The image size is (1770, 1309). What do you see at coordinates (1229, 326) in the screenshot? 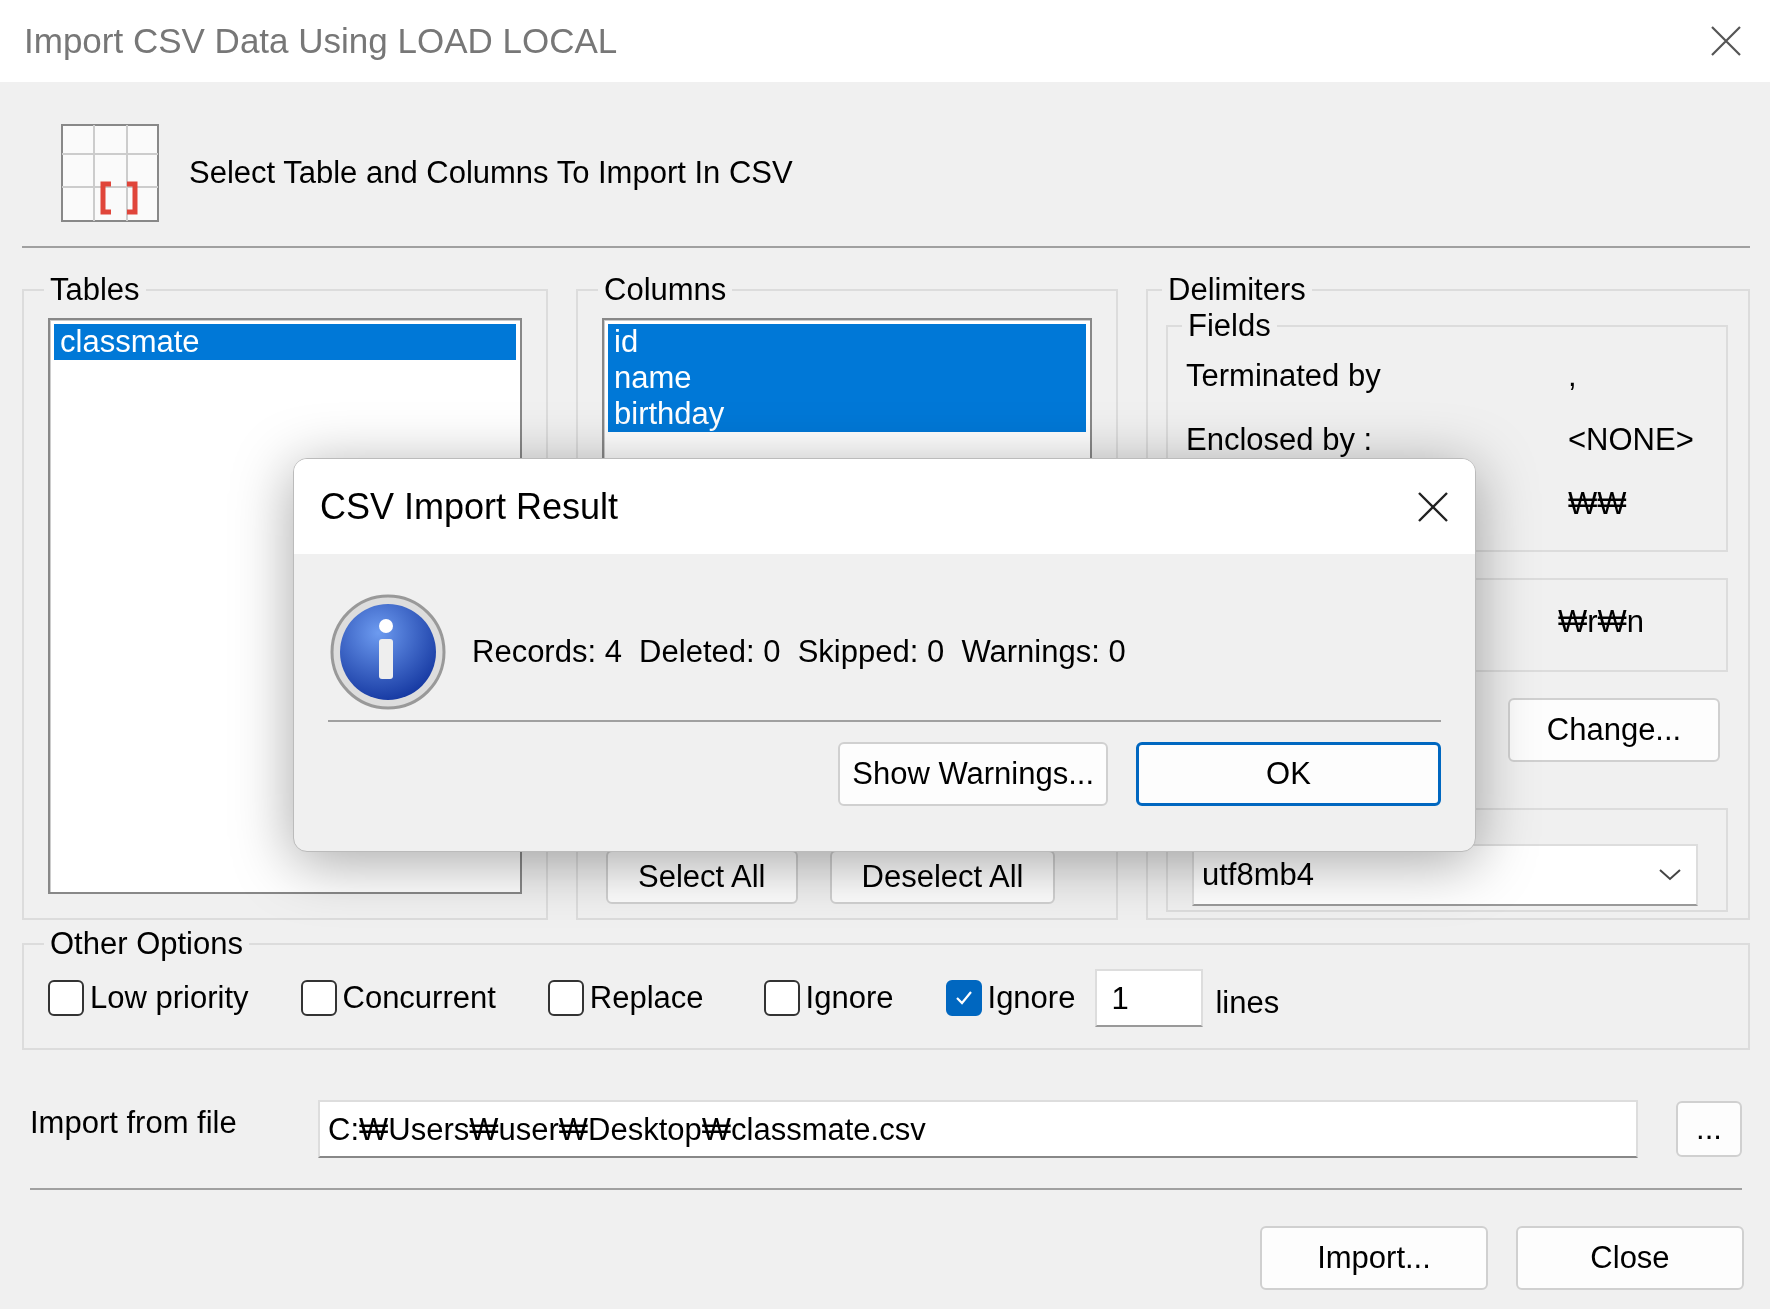
I see `group-label: Fields` at bounding box center [1229, 326].